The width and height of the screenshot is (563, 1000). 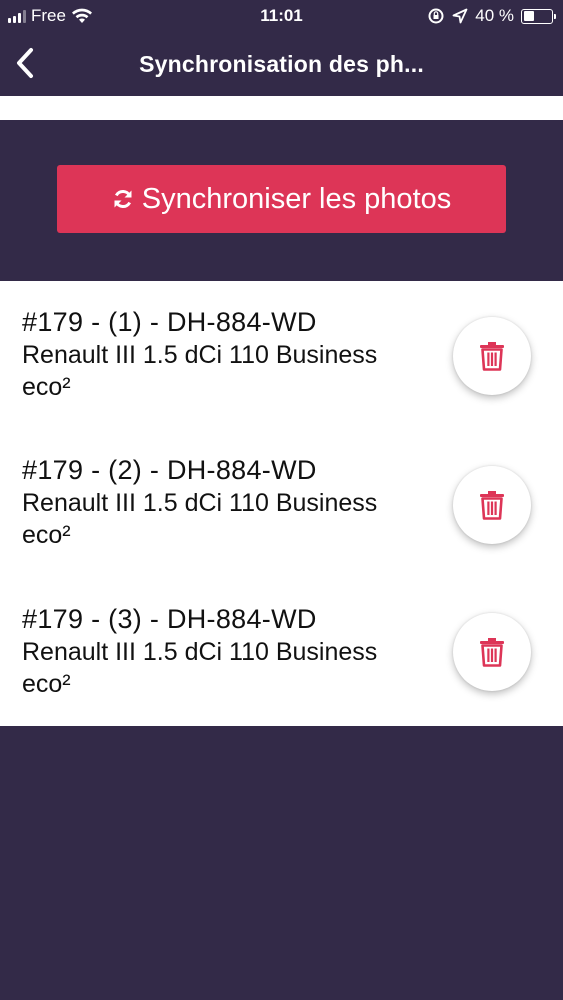 I want to click on sync-photos-button: Synchroniser les photos, so click(x=281, y=199).